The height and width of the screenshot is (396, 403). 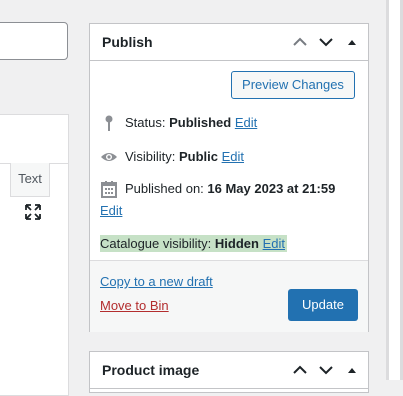 What do you see at coordinates (111, 210) in the screenshot?
I see `edit-published-date-link: Edit` at bounding box center [111, 210].